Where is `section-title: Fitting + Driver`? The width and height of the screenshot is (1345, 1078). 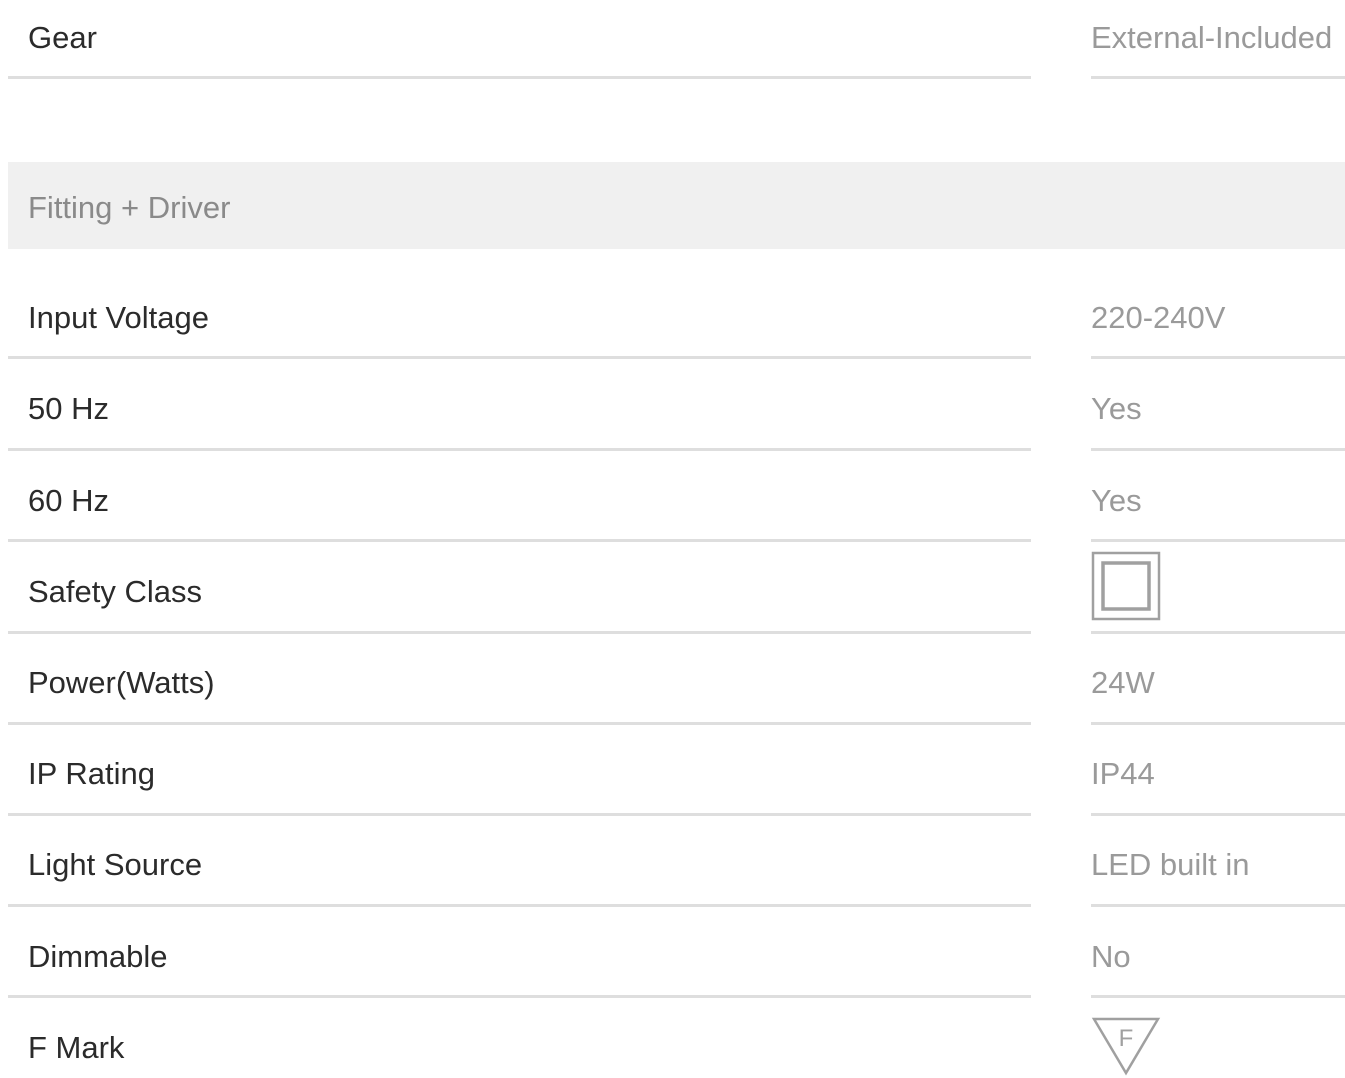 section-title: Fitting + Driver is located at coordinates (129, 207).